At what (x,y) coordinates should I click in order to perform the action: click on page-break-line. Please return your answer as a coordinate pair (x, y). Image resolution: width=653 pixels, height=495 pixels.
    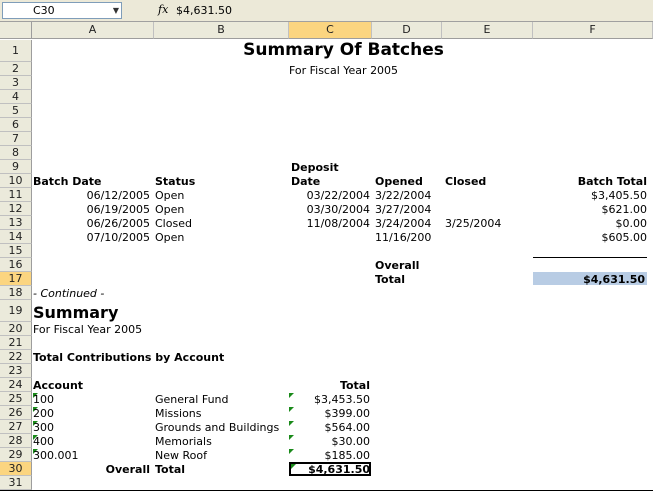
    Looking at the image, I should click on (326, 490).